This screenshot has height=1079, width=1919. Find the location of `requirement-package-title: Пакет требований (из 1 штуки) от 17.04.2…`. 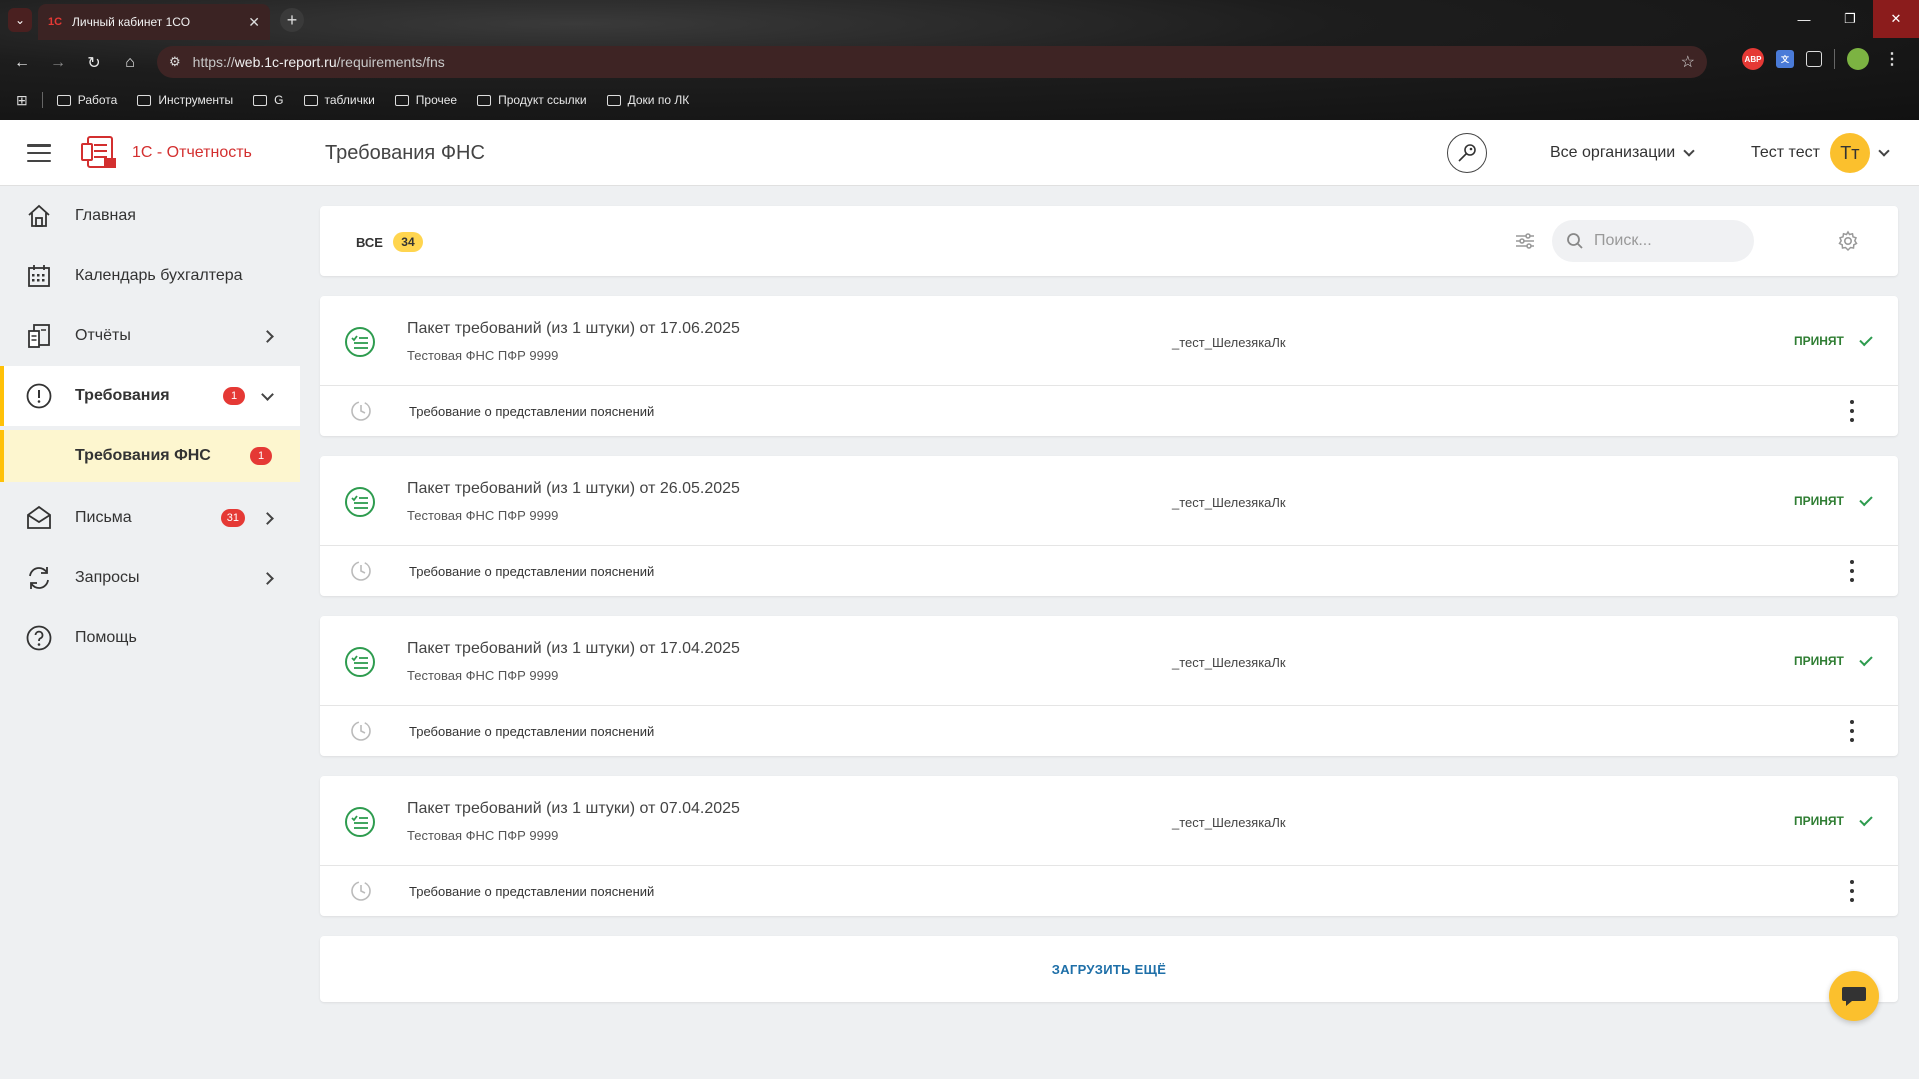

requirement-package-title: Пакет требований (из 1 штуки) от 17.04.2… is located at coordinates (573, 648).